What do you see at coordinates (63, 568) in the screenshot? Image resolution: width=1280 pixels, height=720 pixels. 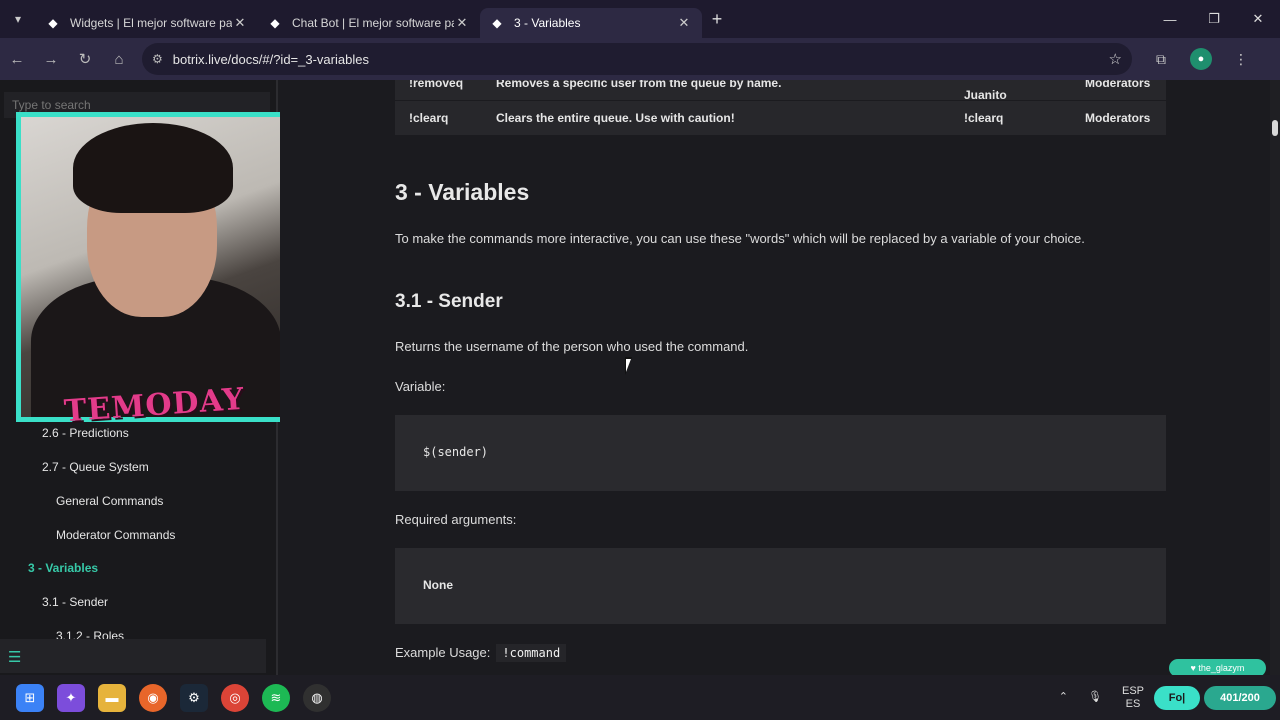 I see `sidebar-item-variables: 3 - Variables` at bounding box center [63, 568].